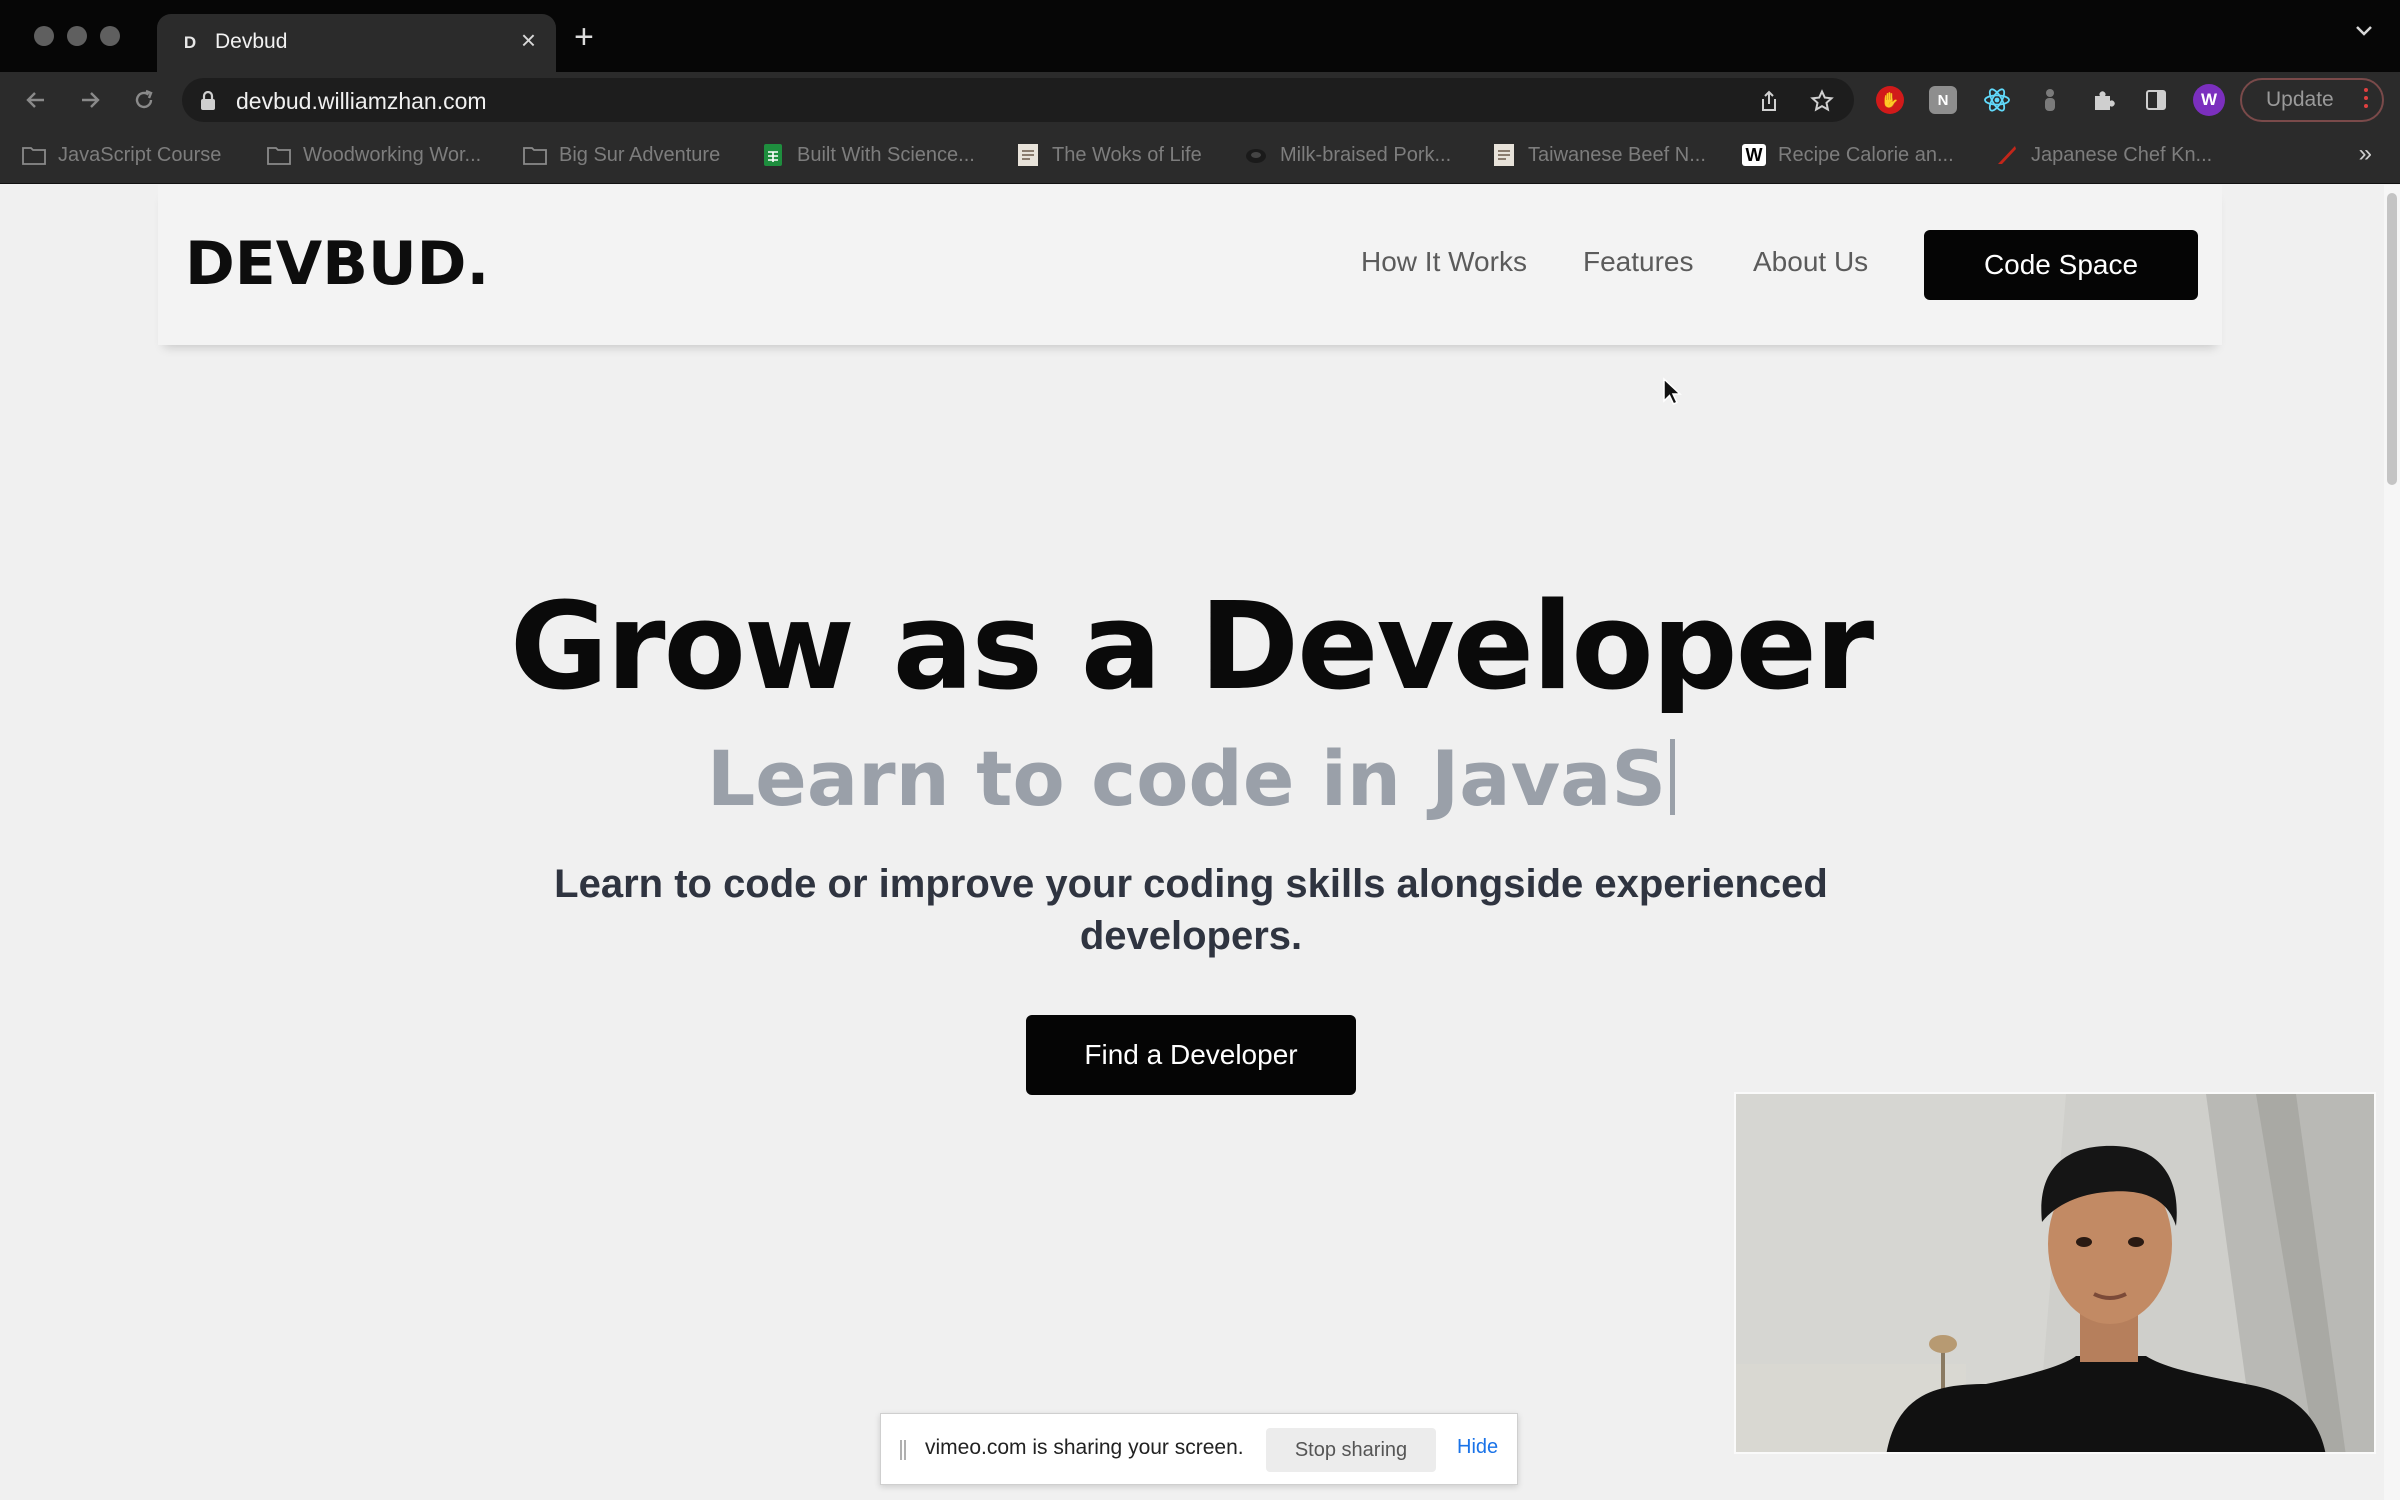 The width and height of the screenshot is (2400, 1500). Describe the element at coordinates (1638, 262) in the screenshot. I see `nav-link-features: Features` at that location.